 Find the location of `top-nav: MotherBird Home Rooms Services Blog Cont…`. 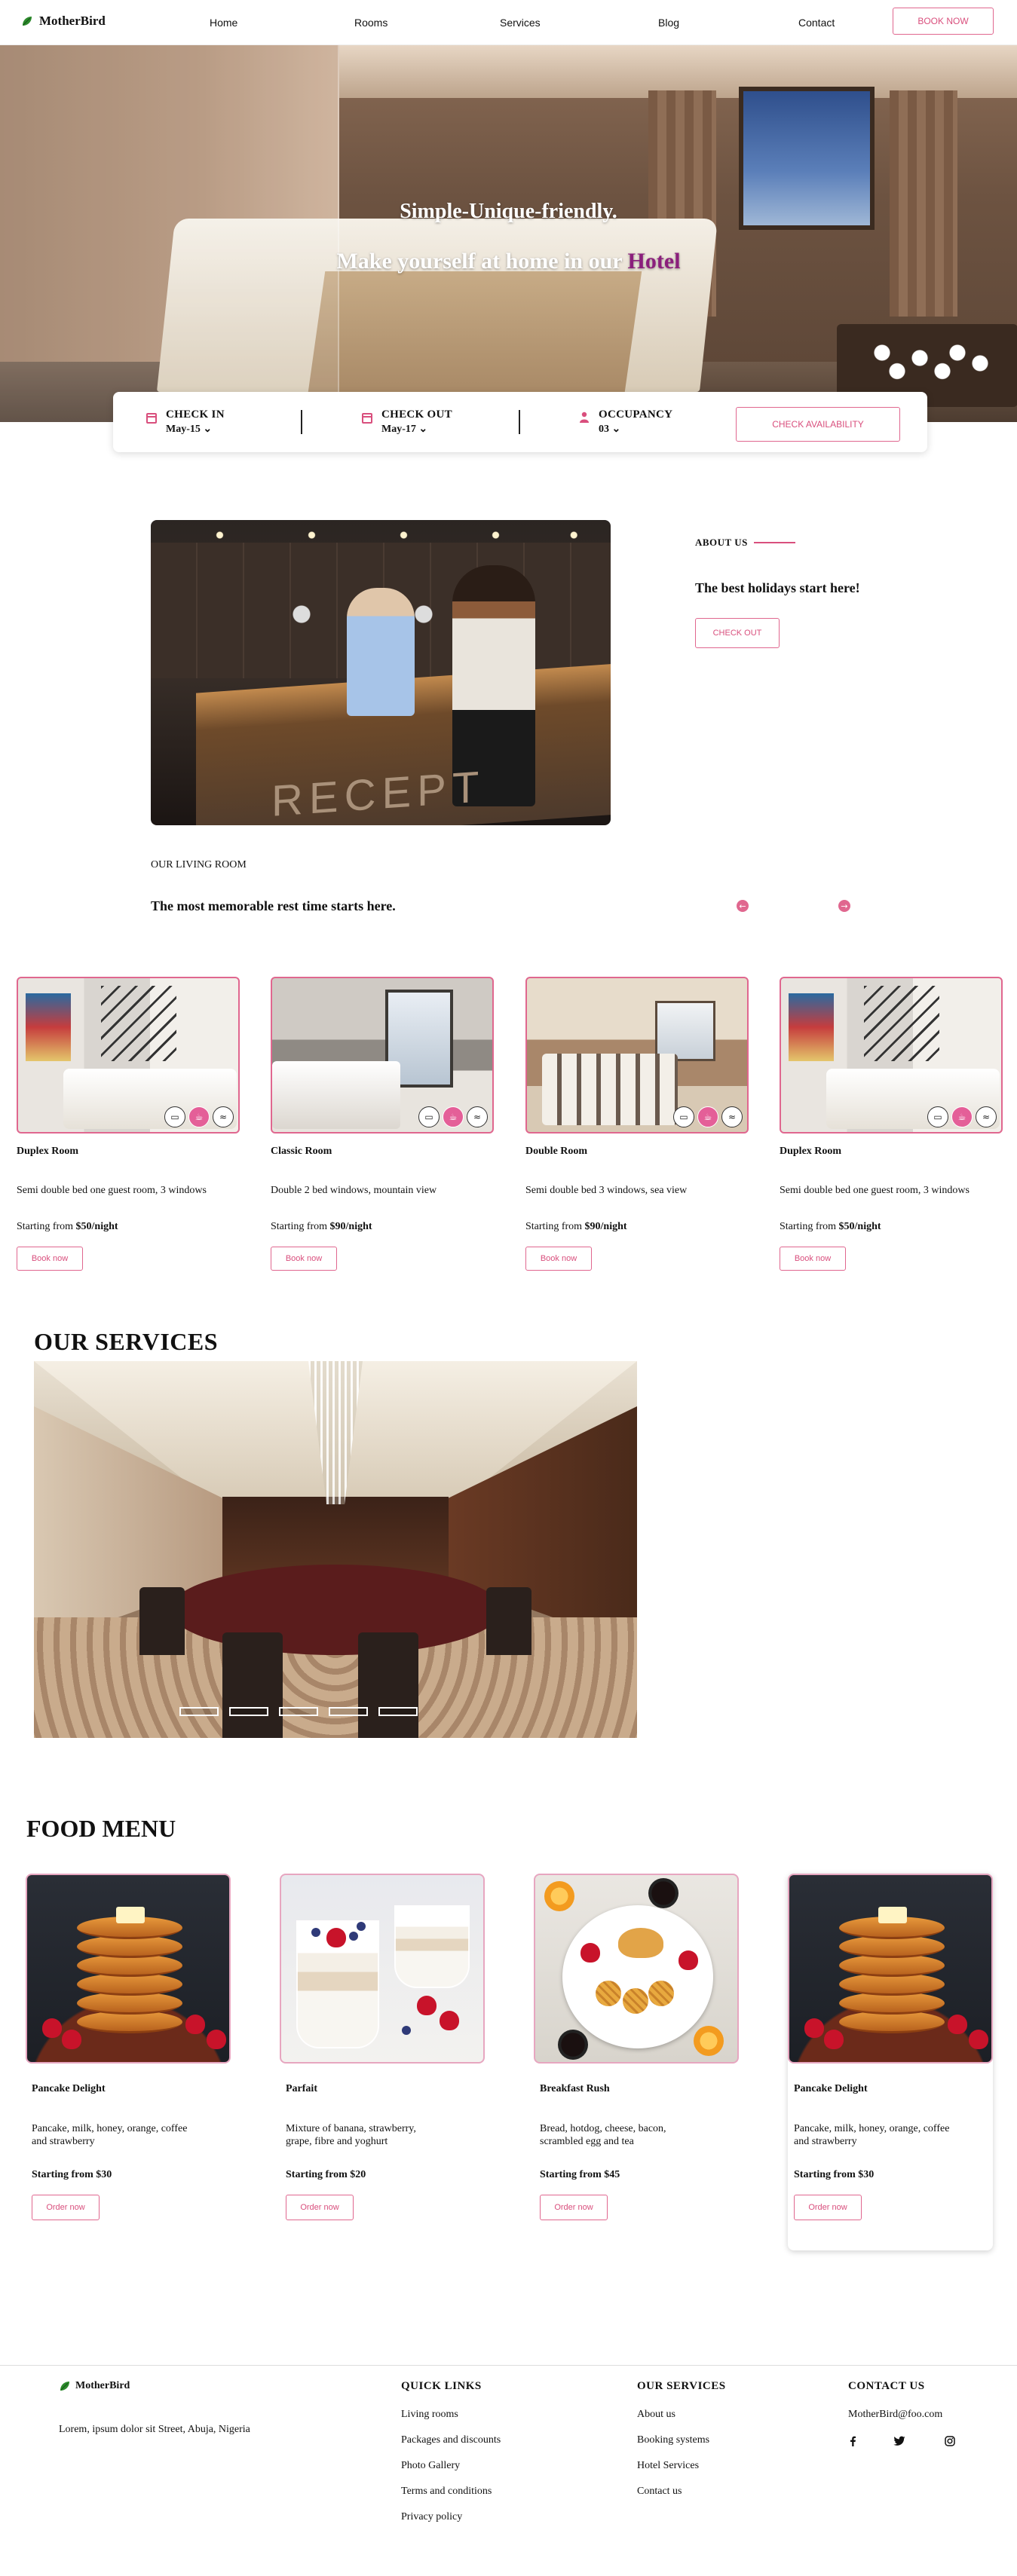

top-nav: MotherBird Home Rooms Services Blog Cont… is located at coordinates (508, 22).